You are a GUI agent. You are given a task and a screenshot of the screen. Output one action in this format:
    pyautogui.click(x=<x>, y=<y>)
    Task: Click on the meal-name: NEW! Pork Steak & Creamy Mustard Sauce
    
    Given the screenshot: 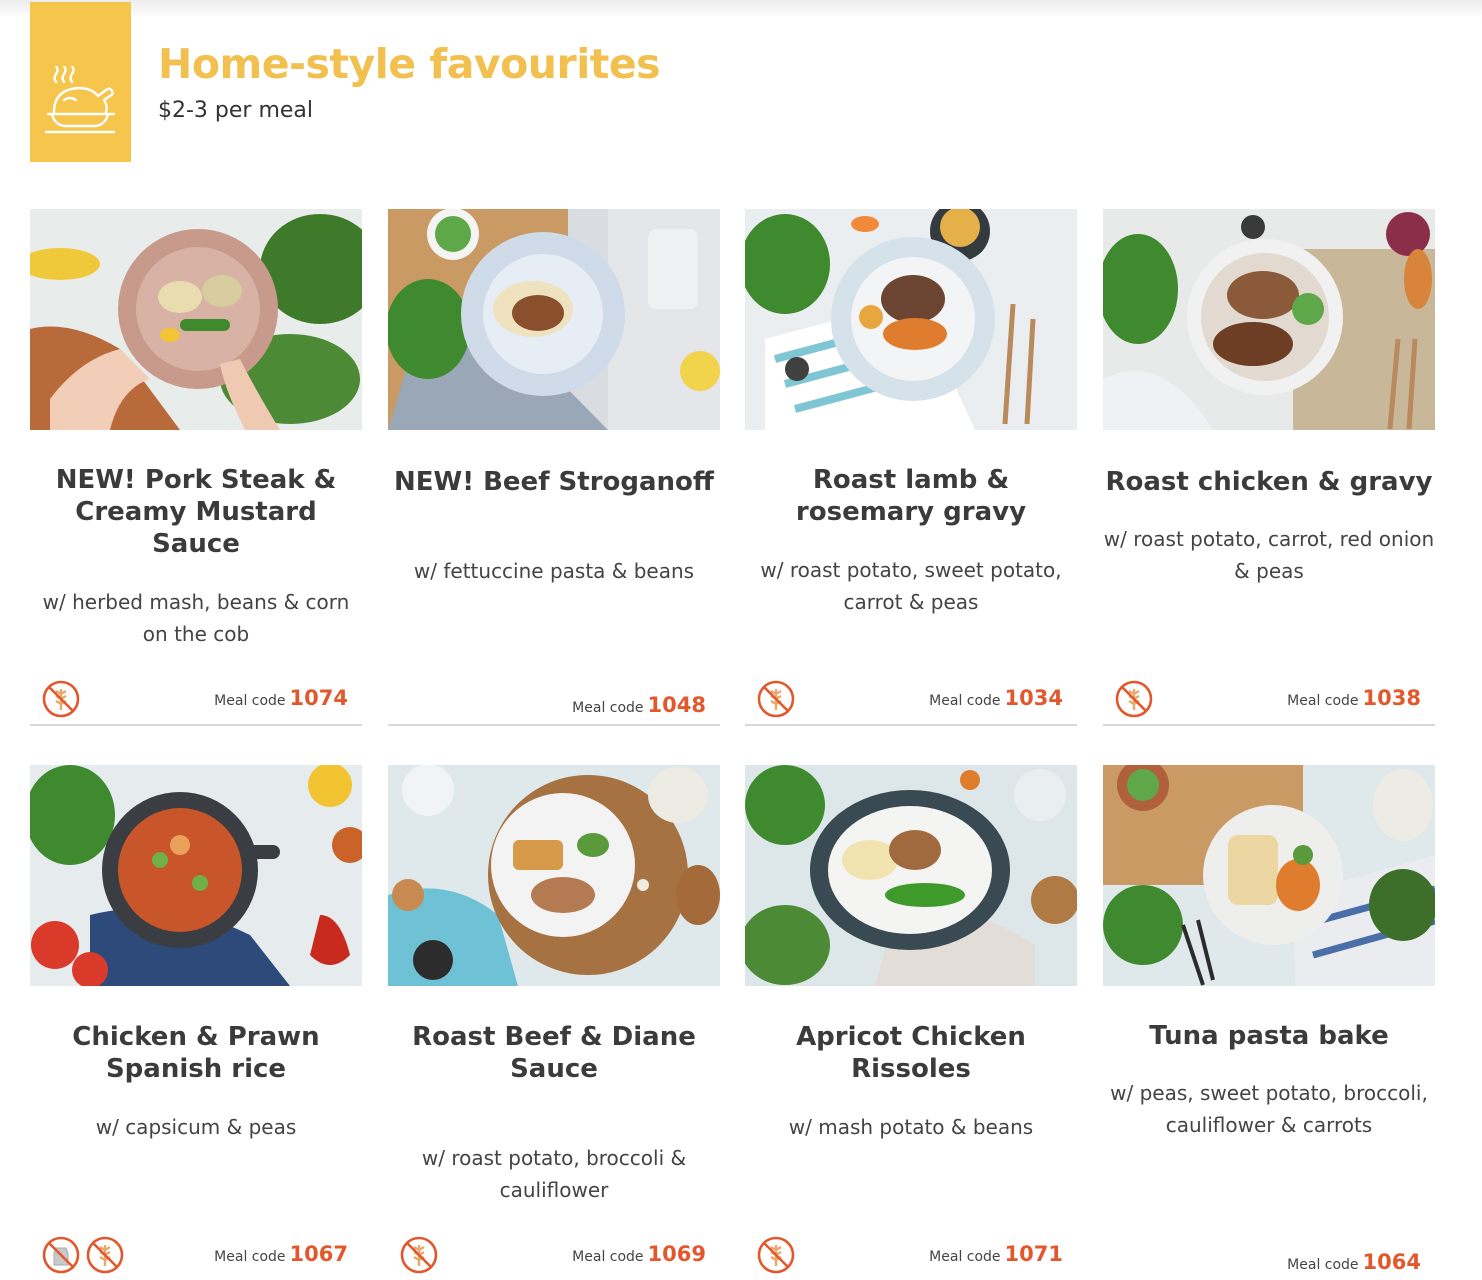 What is the action you would take?
    pyautogui.click(x=196, y=512)
    